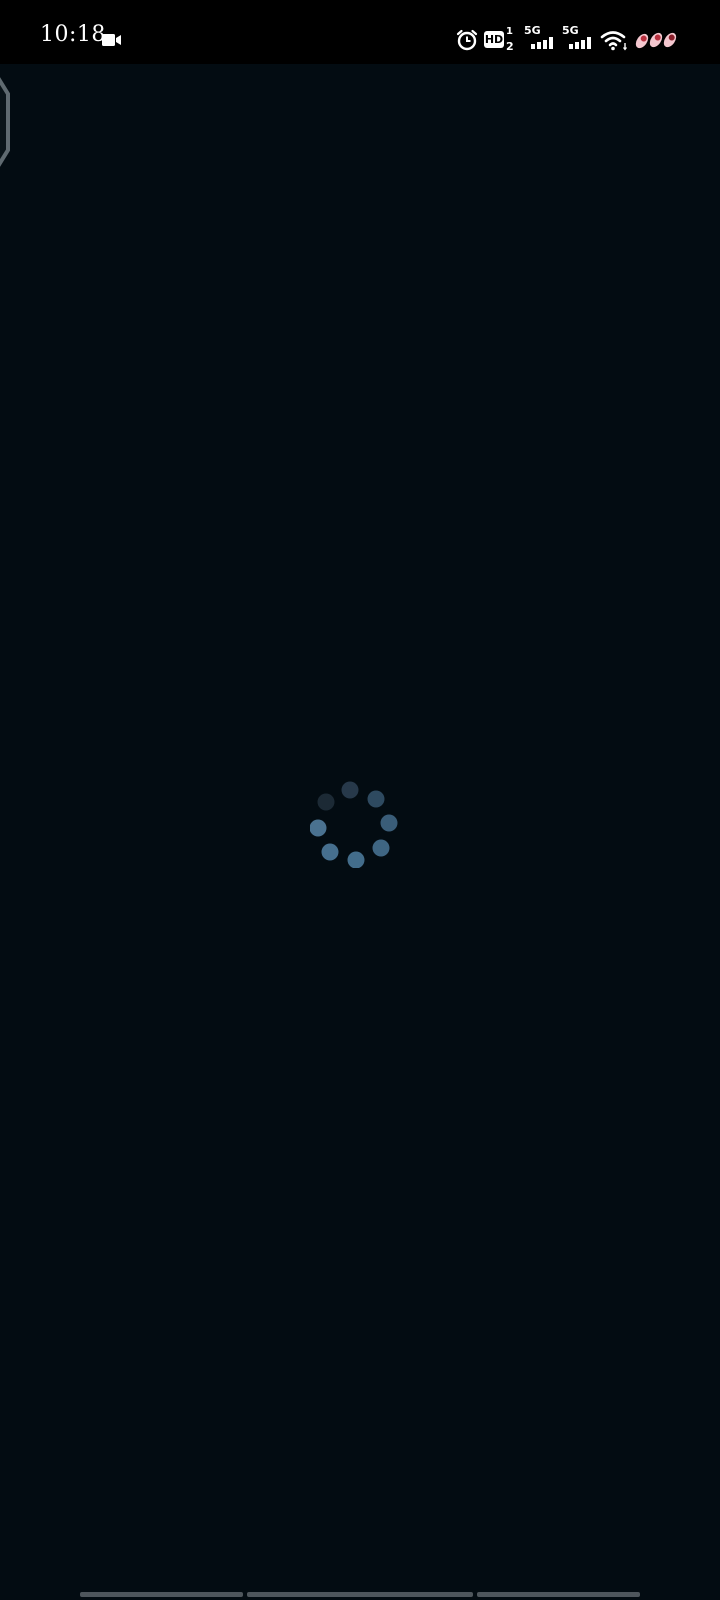 The image size is (720, 1600). What do you see at coordinates (613, 41) in the screenshot?
I see `wifi-icon` at bounding box center [613, 41].